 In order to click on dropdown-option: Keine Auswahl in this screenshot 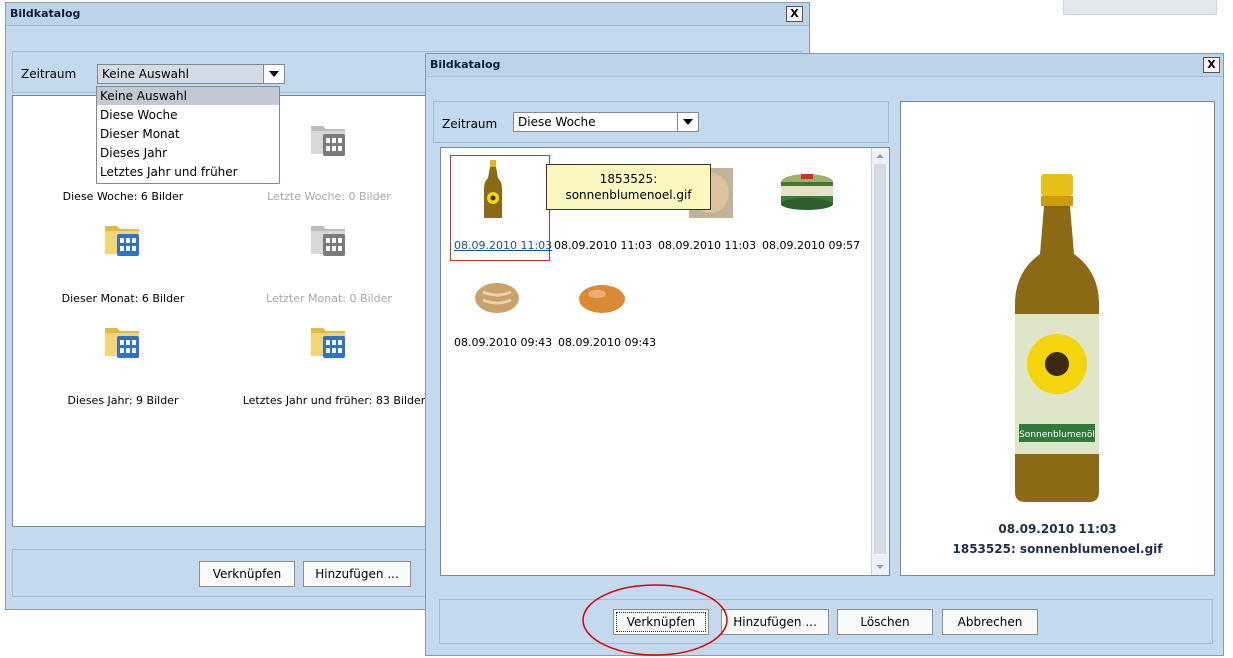, I will do `click(188, 96)`.